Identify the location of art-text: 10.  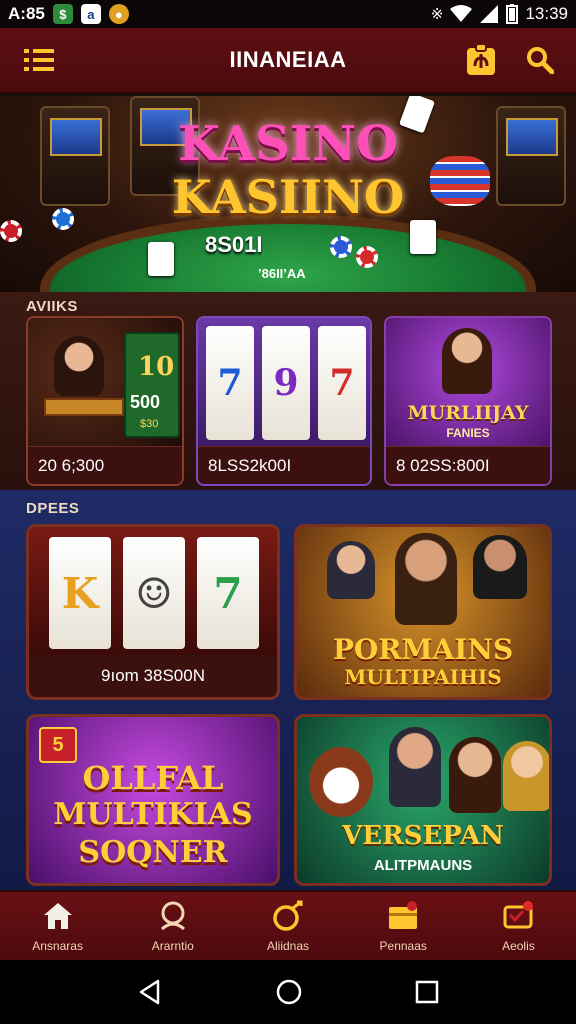
(156, 367).